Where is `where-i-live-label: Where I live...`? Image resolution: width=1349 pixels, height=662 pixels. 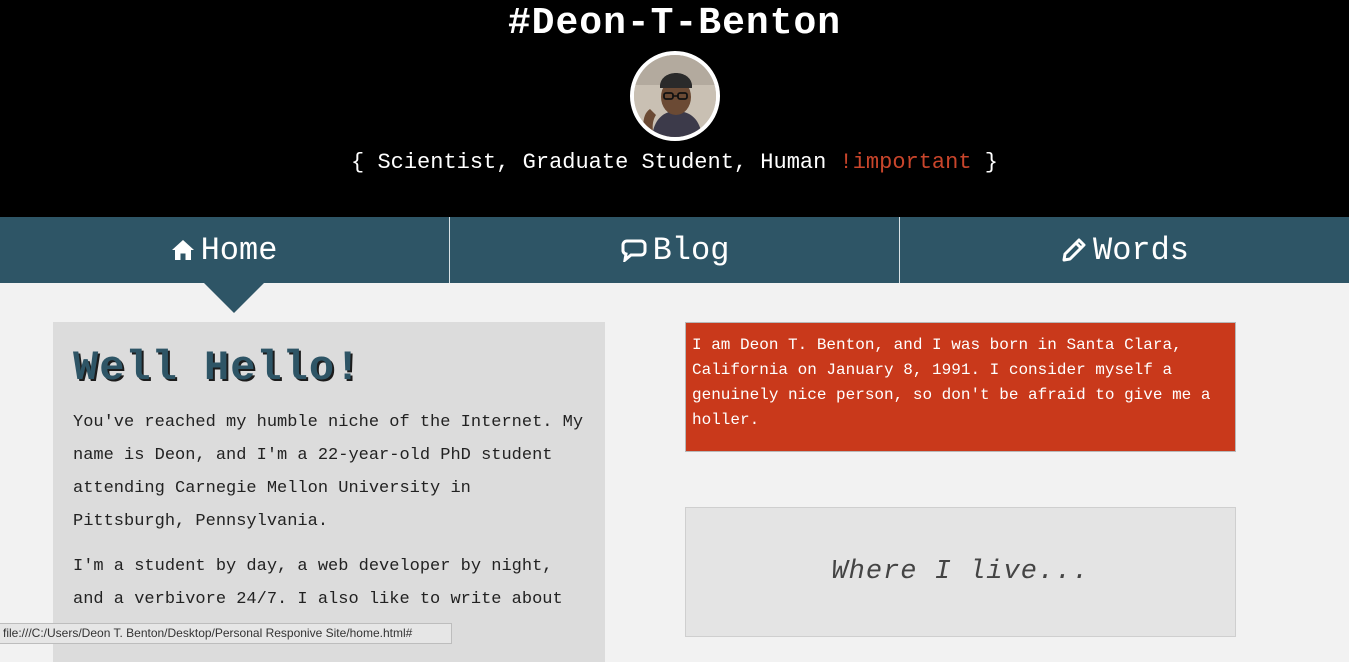
where-i-live-label: Where I live... is located at coordinates (960, 572).